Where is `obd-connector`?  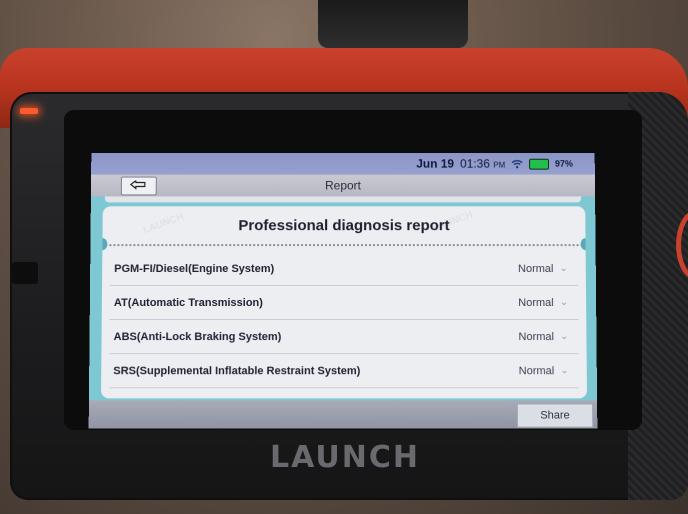 obd-connector is located at coordinates (393, 24).